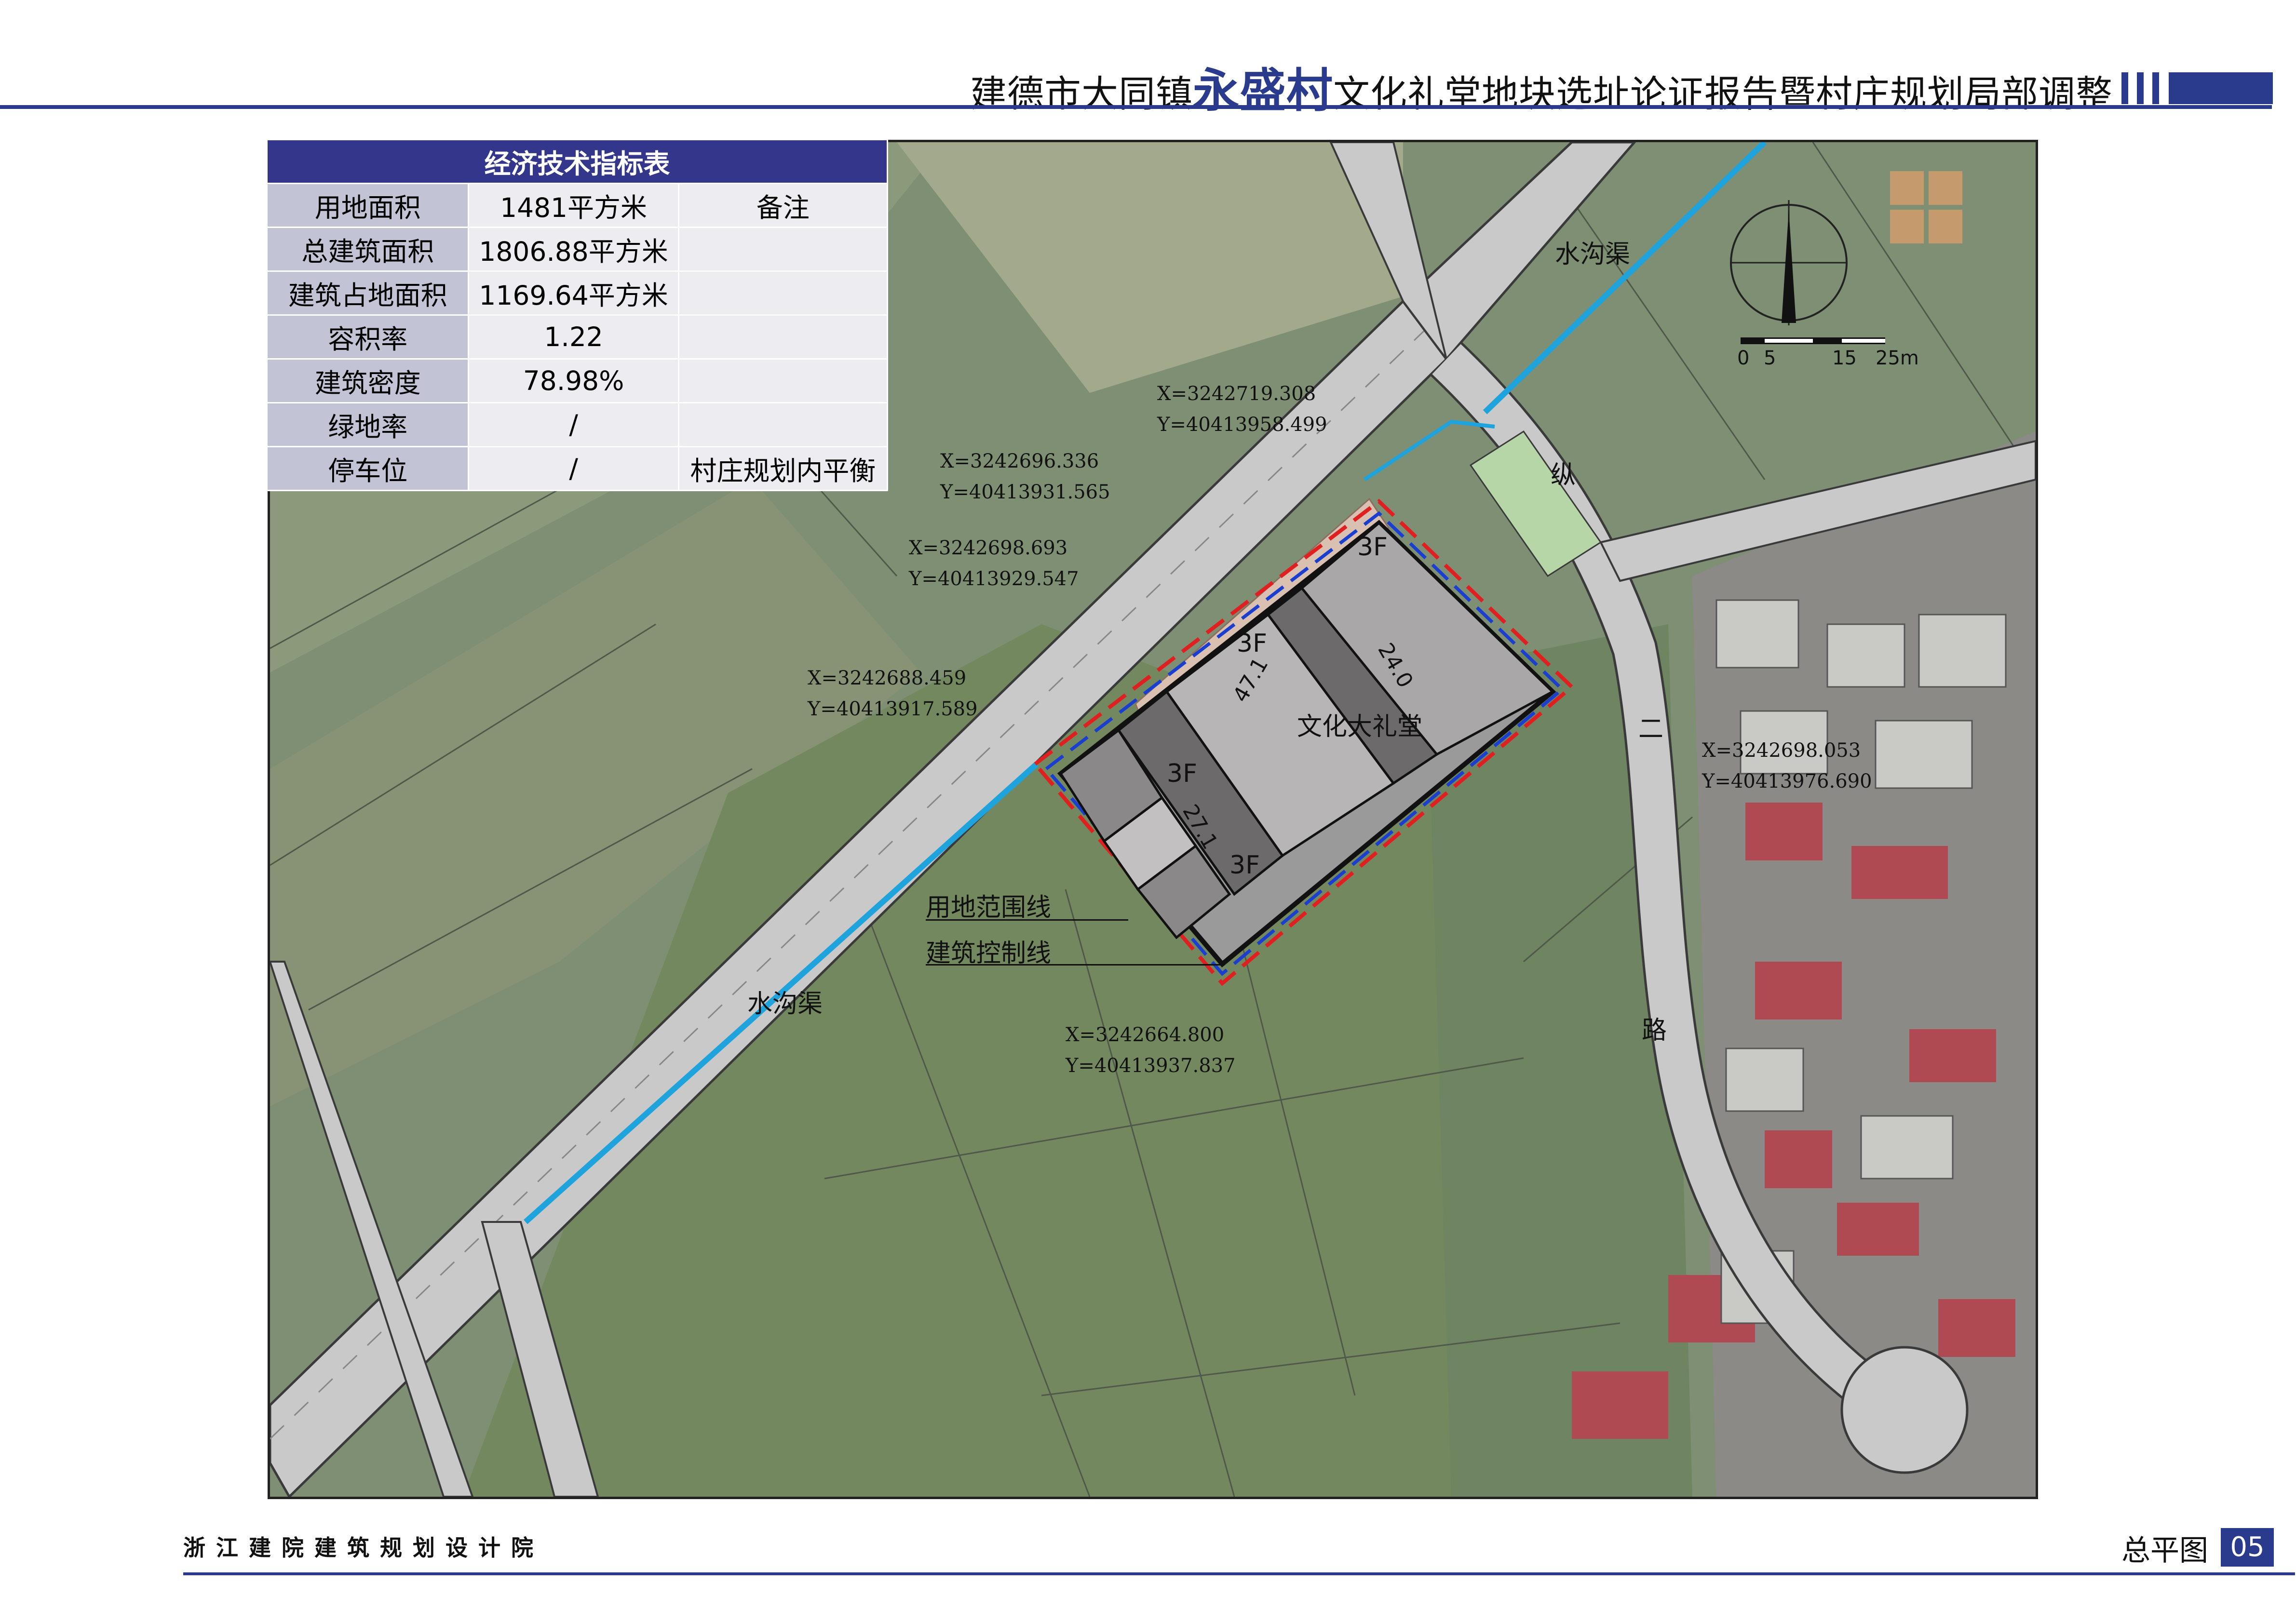 The height and width of the screenshot is (1623, 2296). What do you see at coordinates (363, 1548) in the screenshot?
I see `footer-organization: 浙江建院建筑规划设计院` at bounding box center [363, 1548].